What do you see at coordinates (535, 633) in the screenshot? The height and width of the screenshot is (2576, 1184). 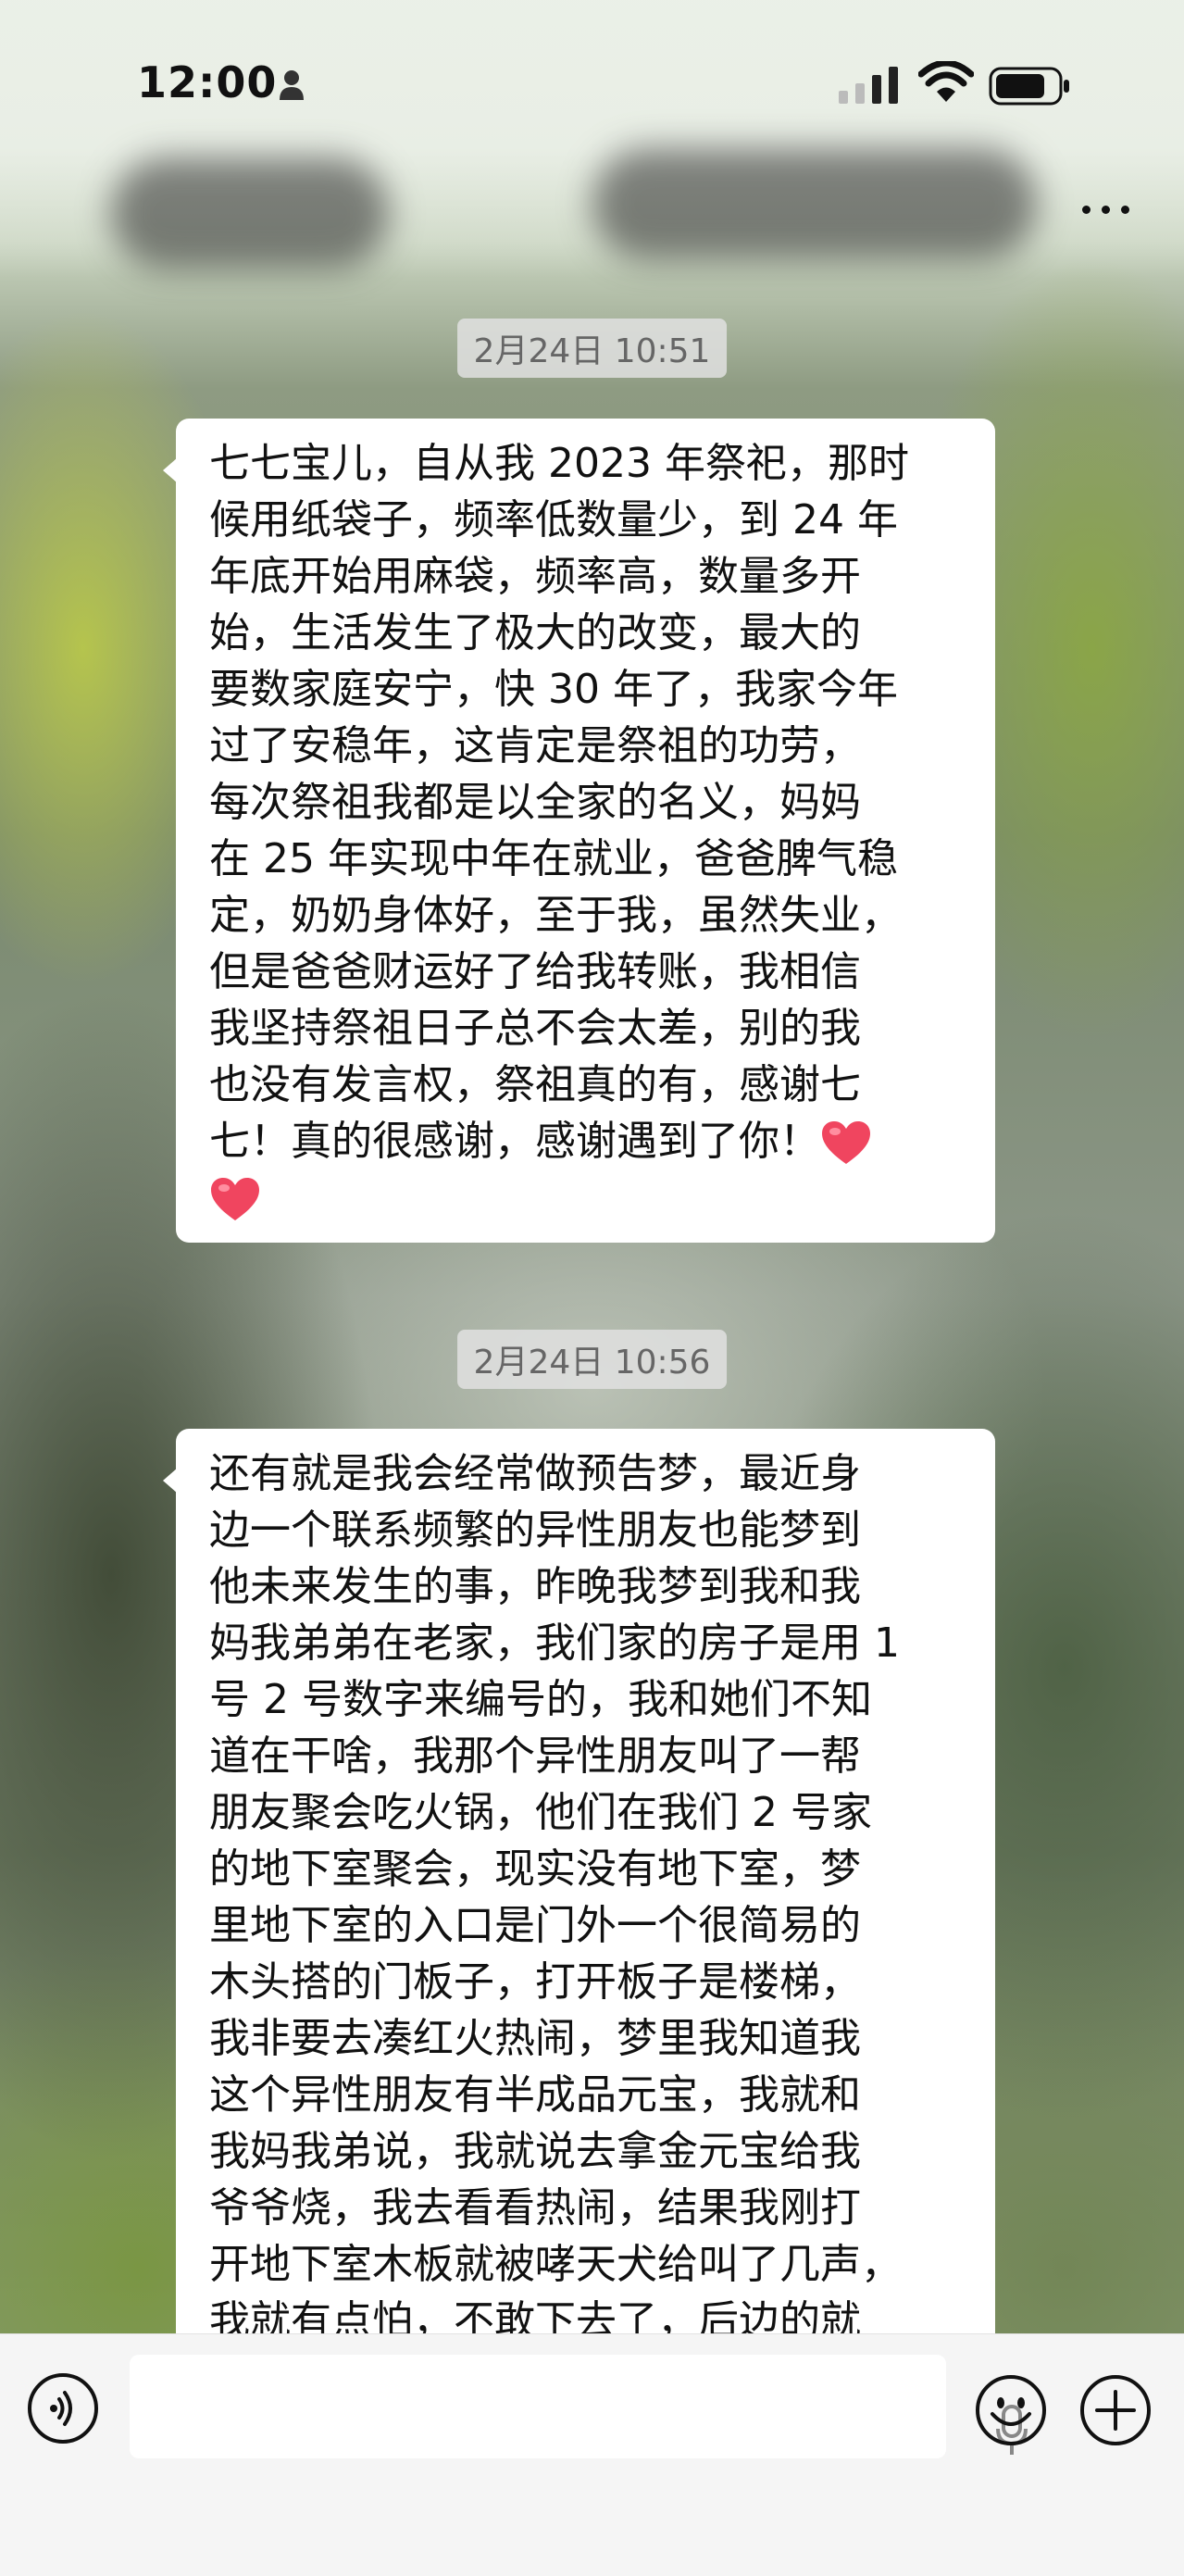 I see `message-line: 始，生活发生了极大的改变，最大的` at bounding box center [535, 633].